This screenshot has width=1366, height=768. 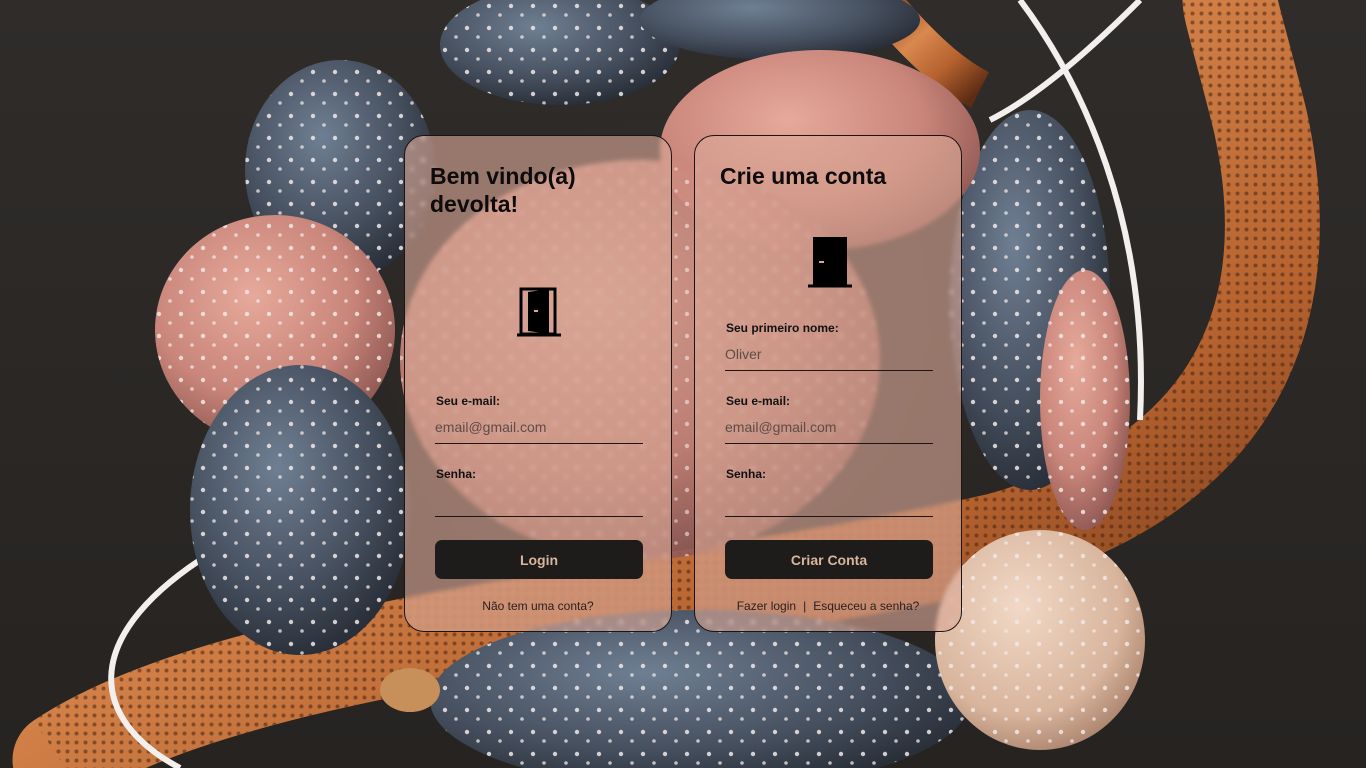 I want to click on login-password-label: Senha:, so click(x=456, y=474).